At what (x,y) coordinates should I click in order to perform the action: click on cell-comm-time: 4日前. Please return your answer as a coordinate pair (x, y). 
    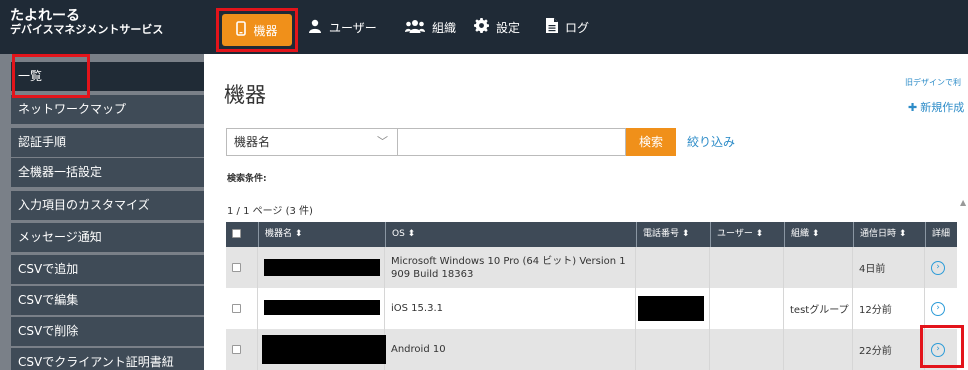
    Looking at the image, I should click on (889, 267).